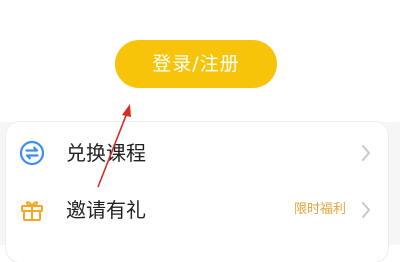 Image resolution: width=400 pixels, height=262 pixels. Describe the element at coordinates (32, 153) in the screenshot. I see `exchange-icon` at that location.